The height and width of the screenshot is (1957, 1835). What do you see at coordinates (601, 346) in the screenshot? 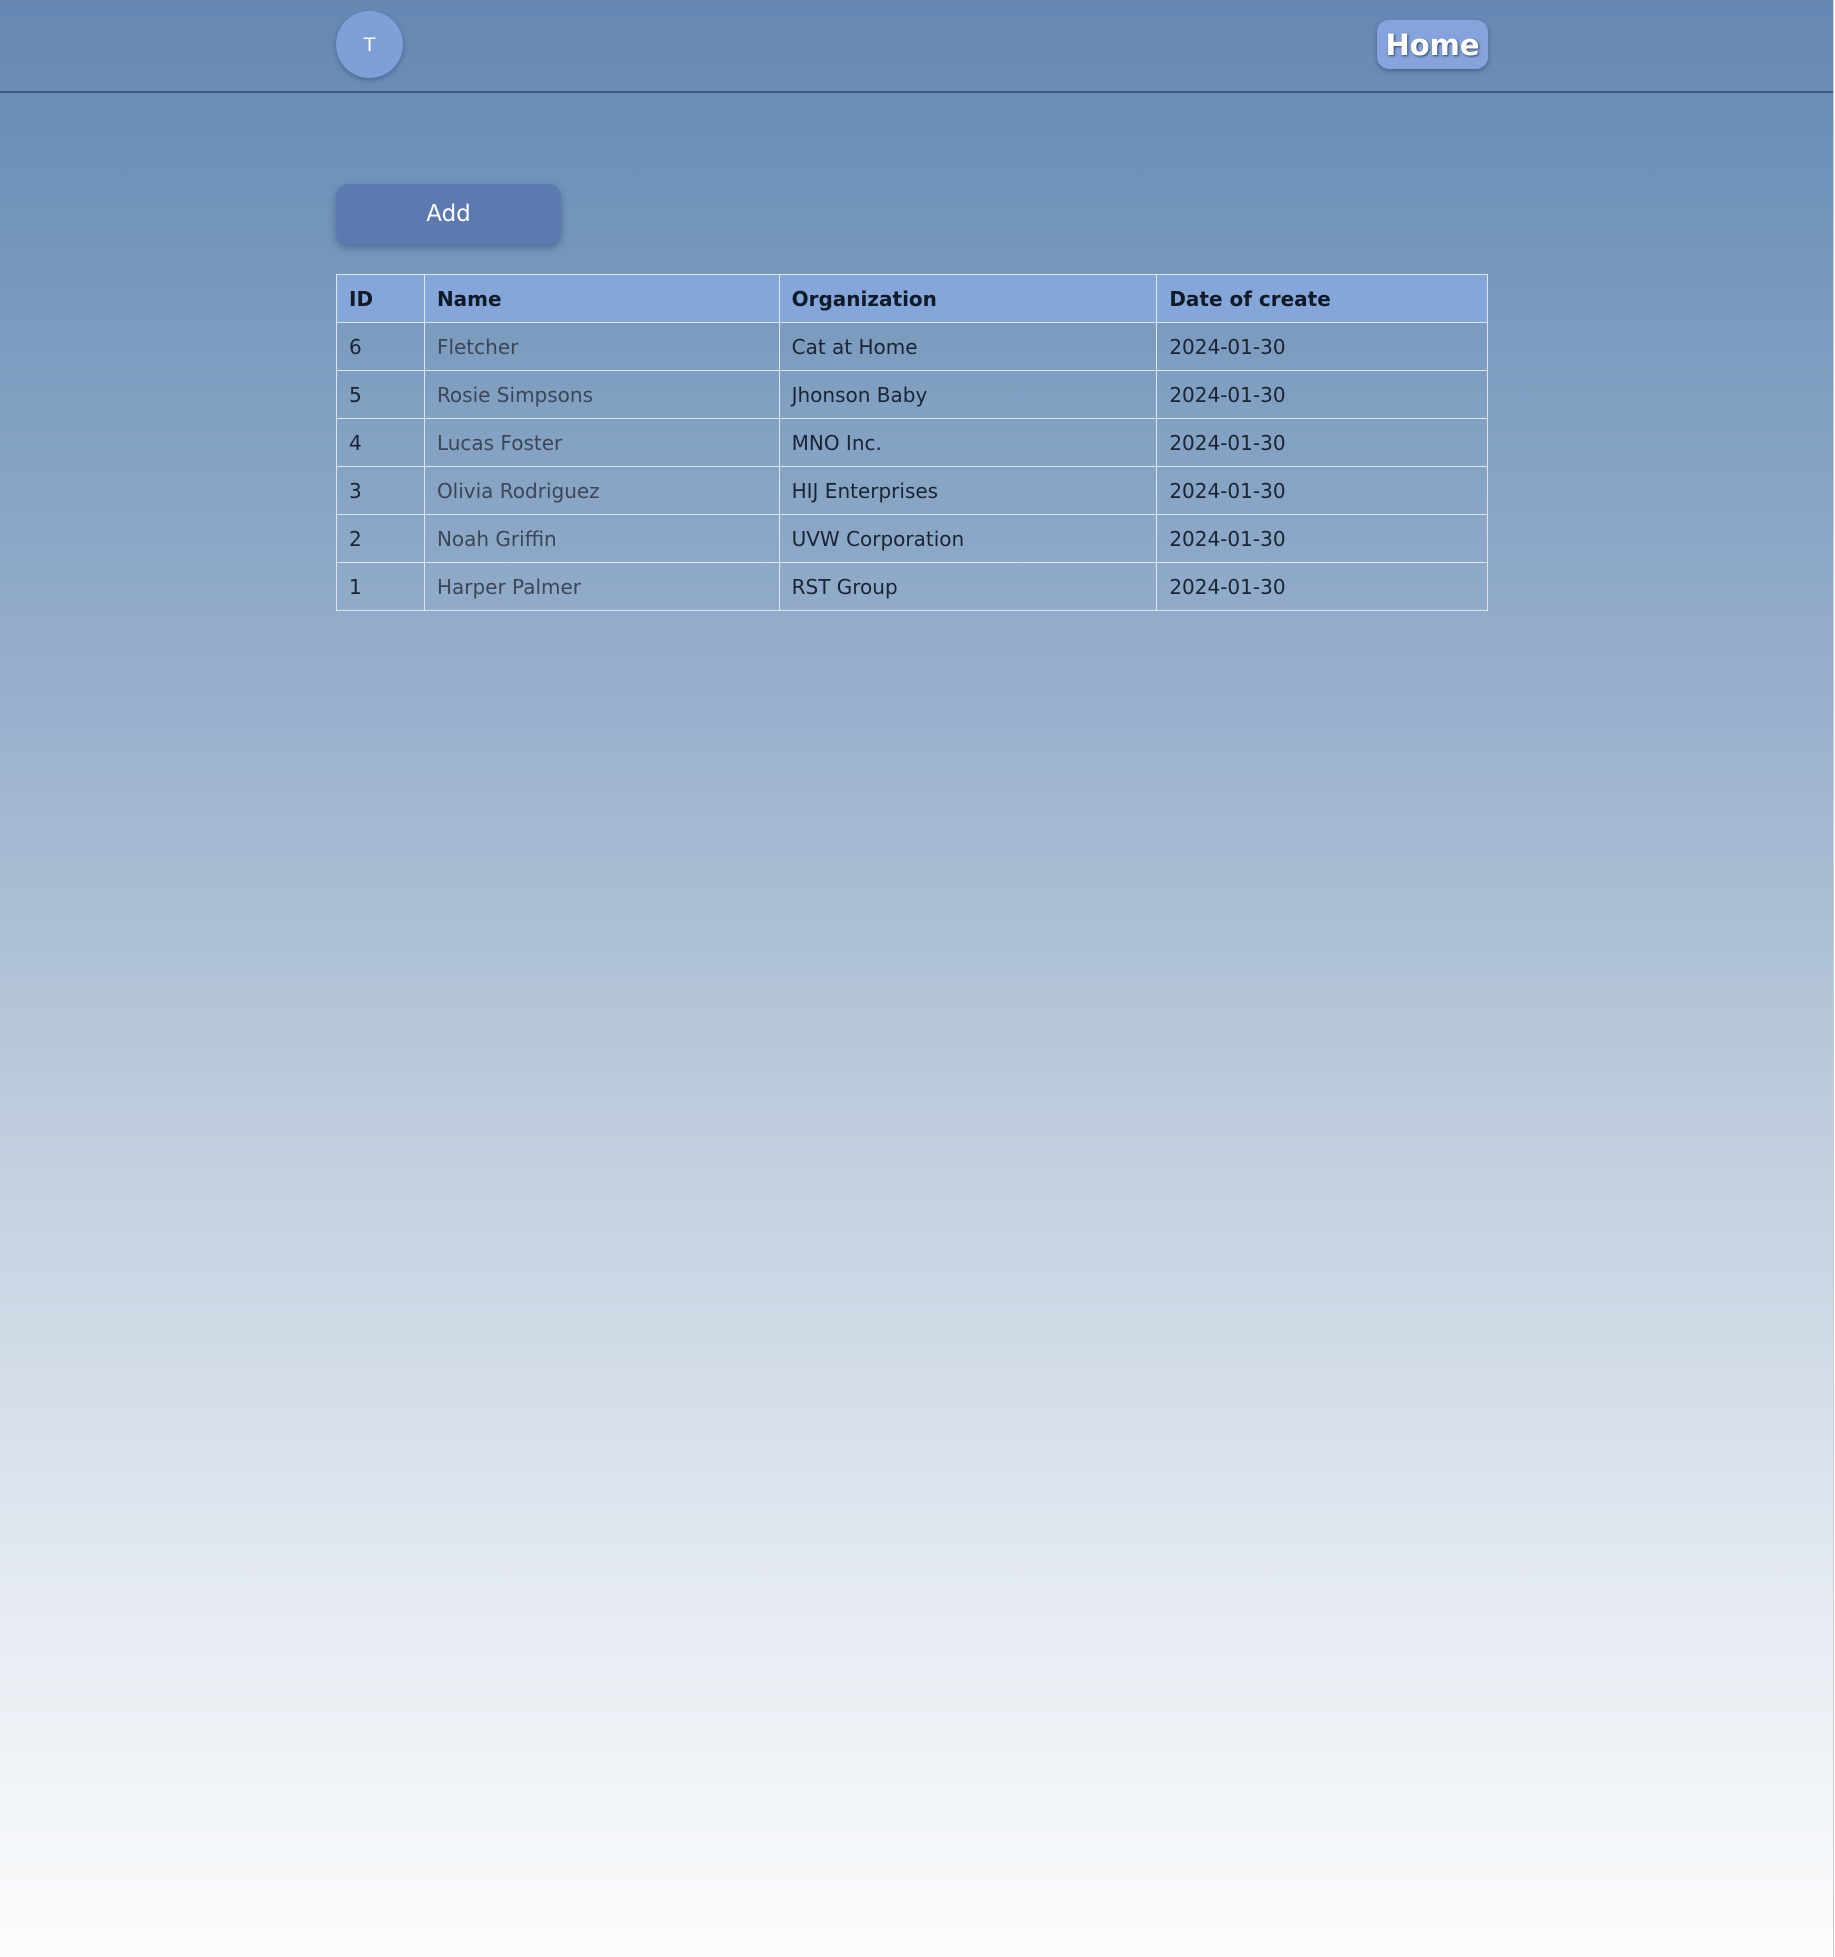
I see `cell-name: Fletcher` at bounding box center [601, 346].